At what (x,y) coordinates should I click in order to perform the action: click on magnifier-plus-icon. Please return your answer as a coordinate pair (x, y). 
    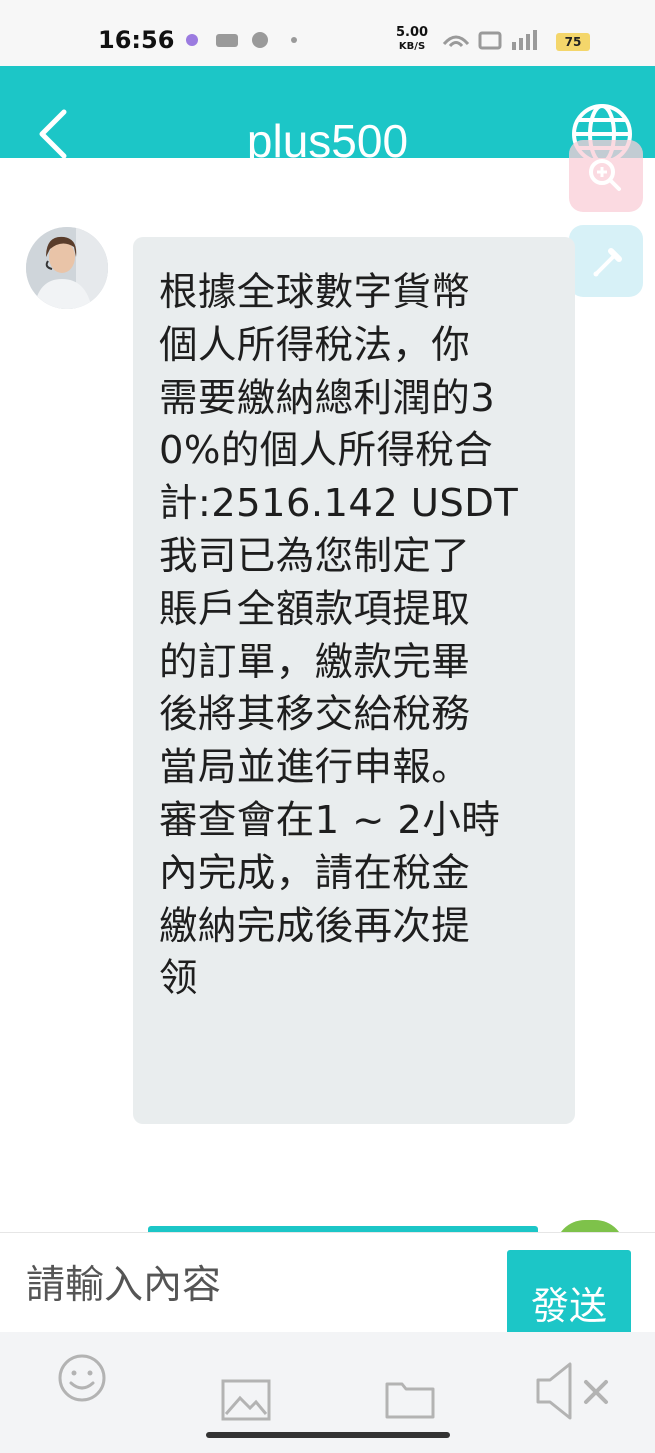
    Looking at the image, I should click on (605, 175).